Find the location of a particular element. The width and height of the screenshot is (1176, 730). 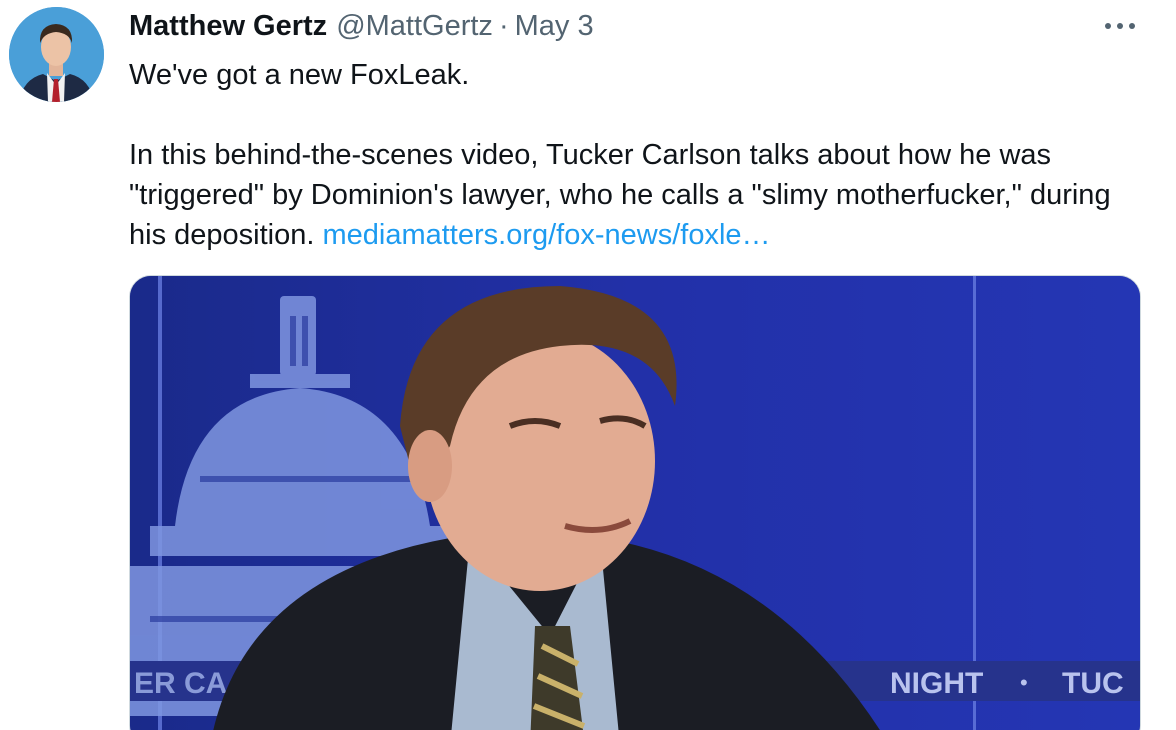

more-options-button is located at coordinates (1120, 26).